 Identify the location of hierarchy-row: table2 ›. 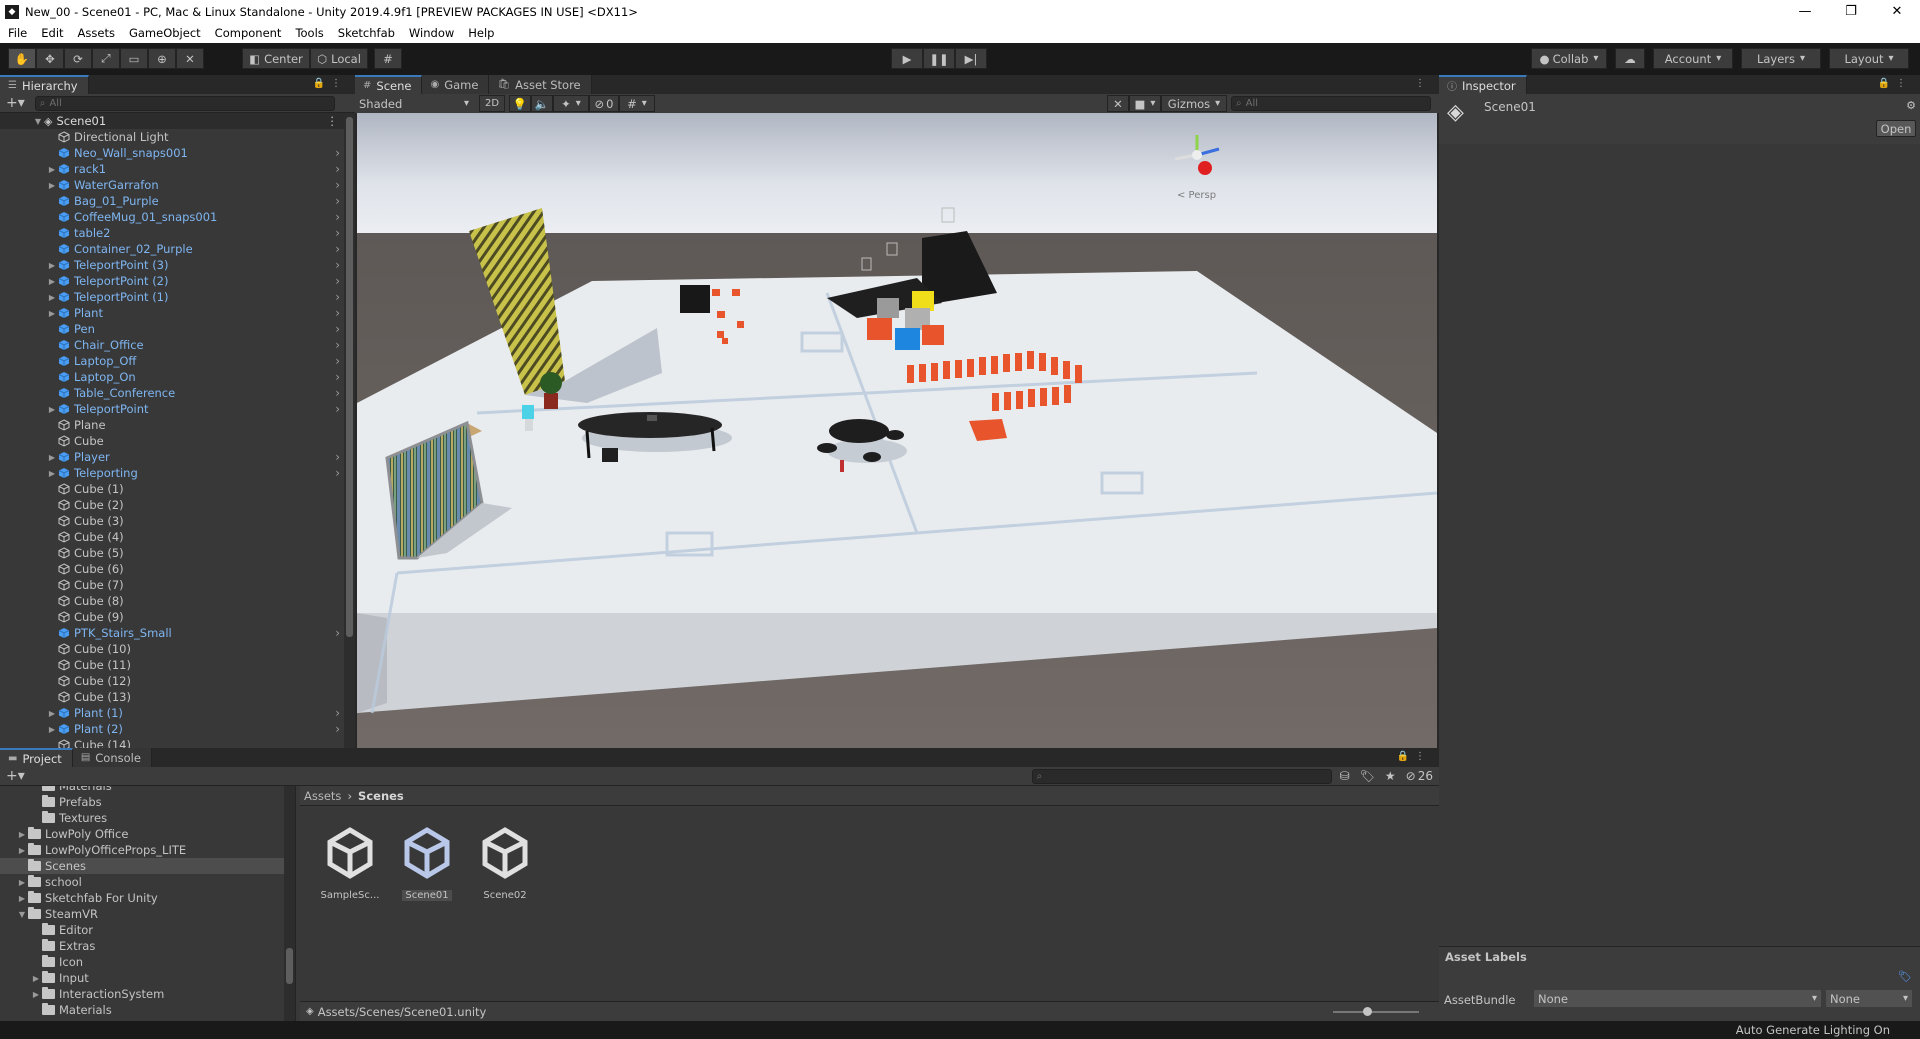
(172, 233).